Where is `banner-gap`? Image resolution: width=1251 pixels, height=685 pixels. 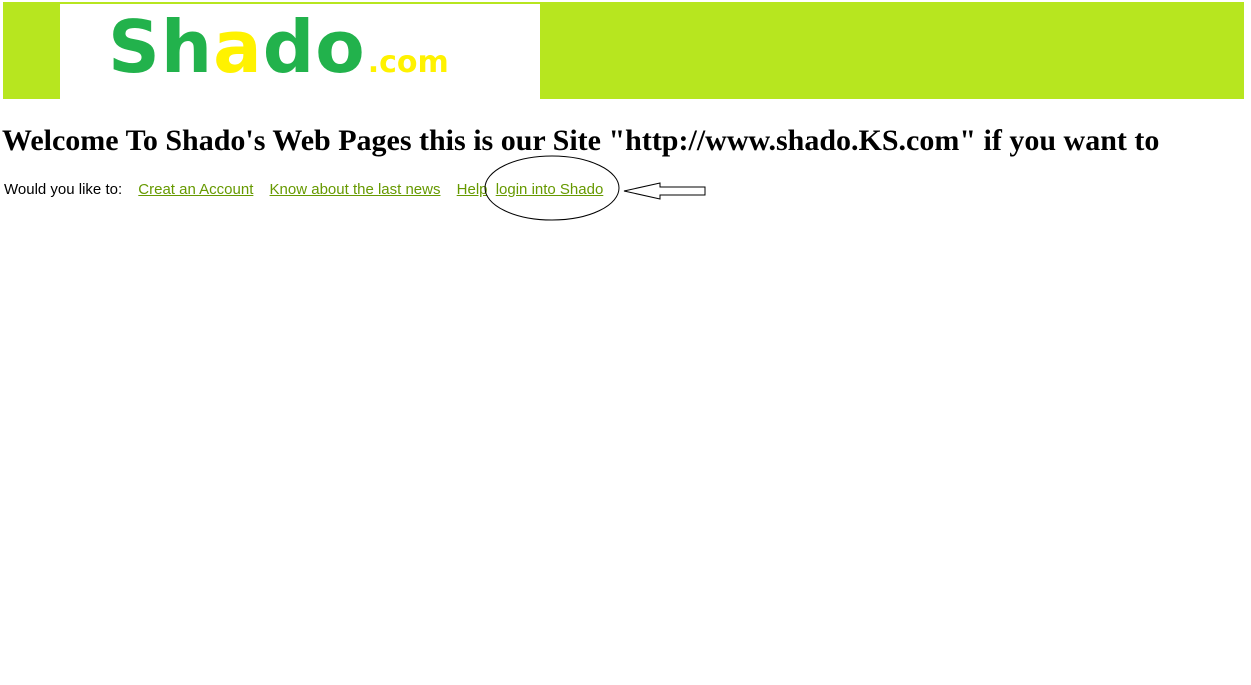
banner-gap is located at coordinates (20, 1).